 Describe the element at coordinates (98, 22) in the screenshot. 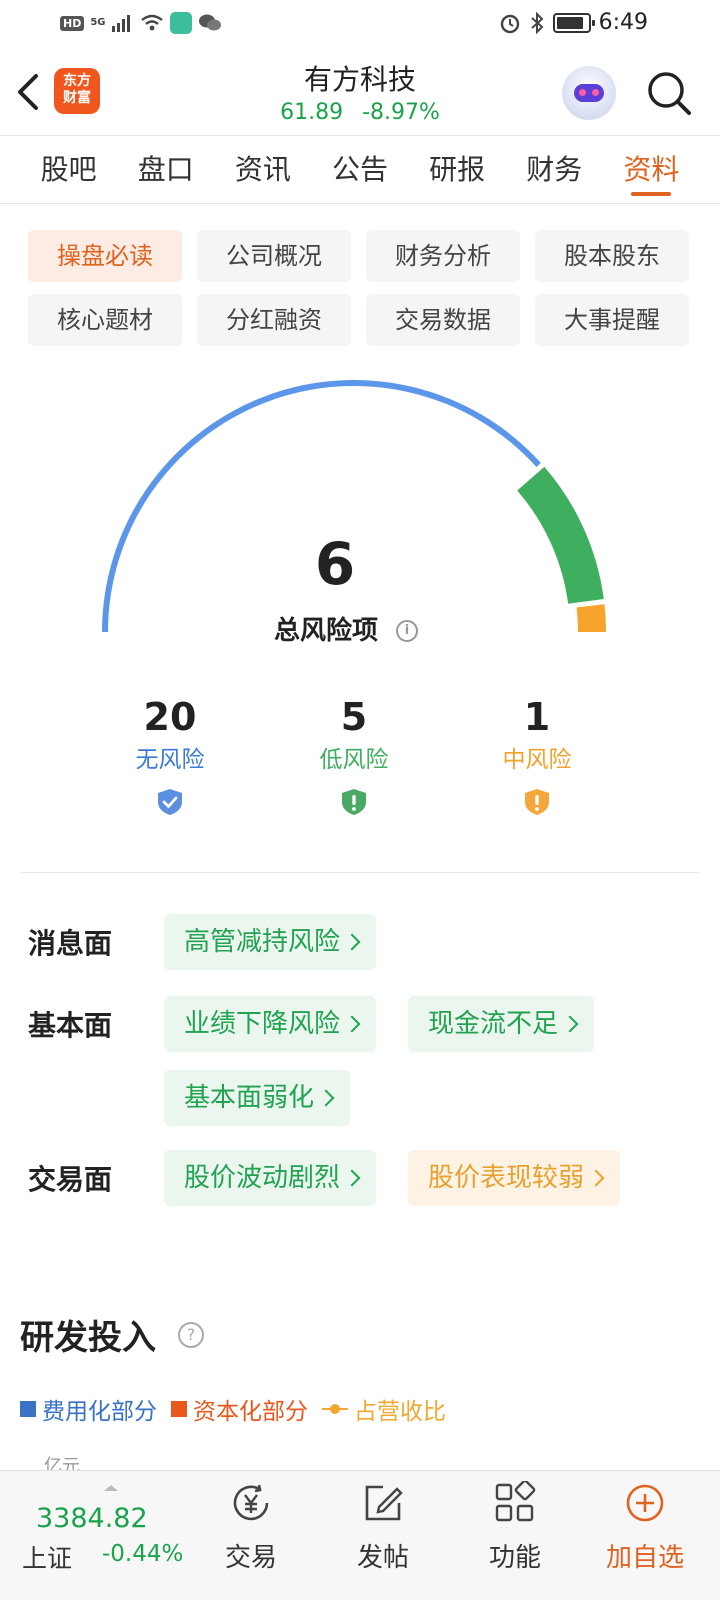

I see `network-indicator: 5G` at that location.